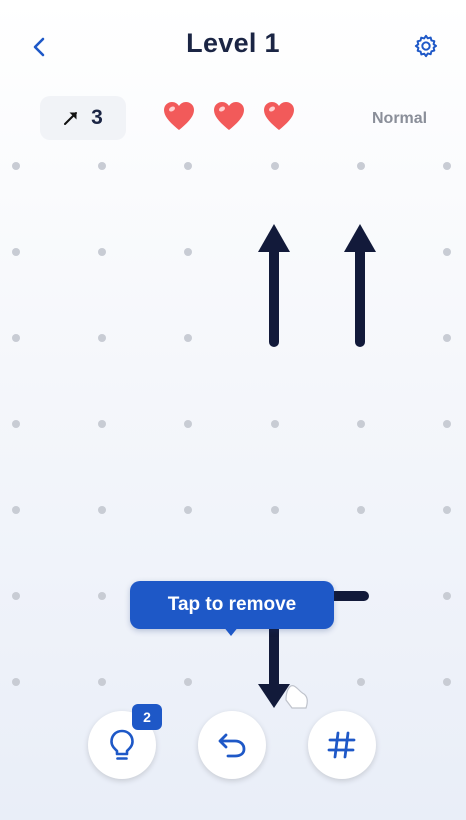 The height and width of the screenshot is (820, 466). I want to click on header: Level 1, so click(233, 46).